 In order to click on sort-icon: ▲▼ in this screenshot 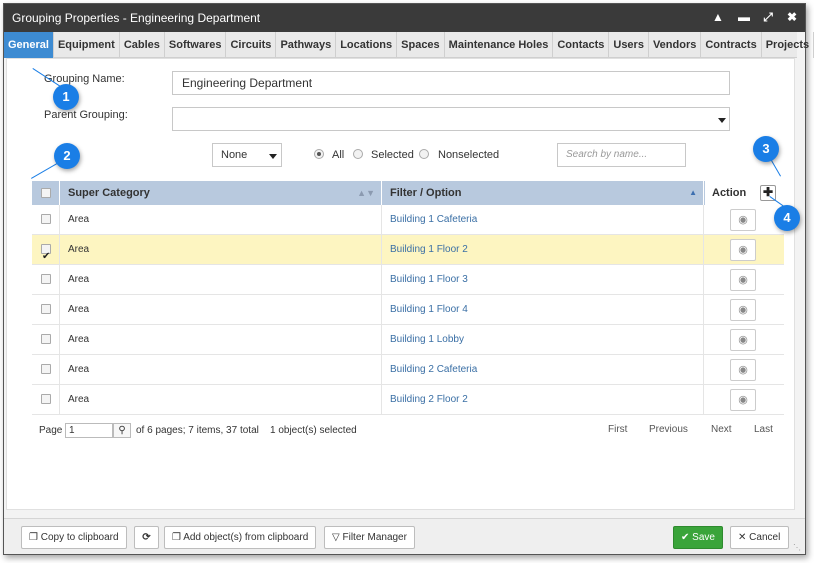, I will do `click(366, 193)`.